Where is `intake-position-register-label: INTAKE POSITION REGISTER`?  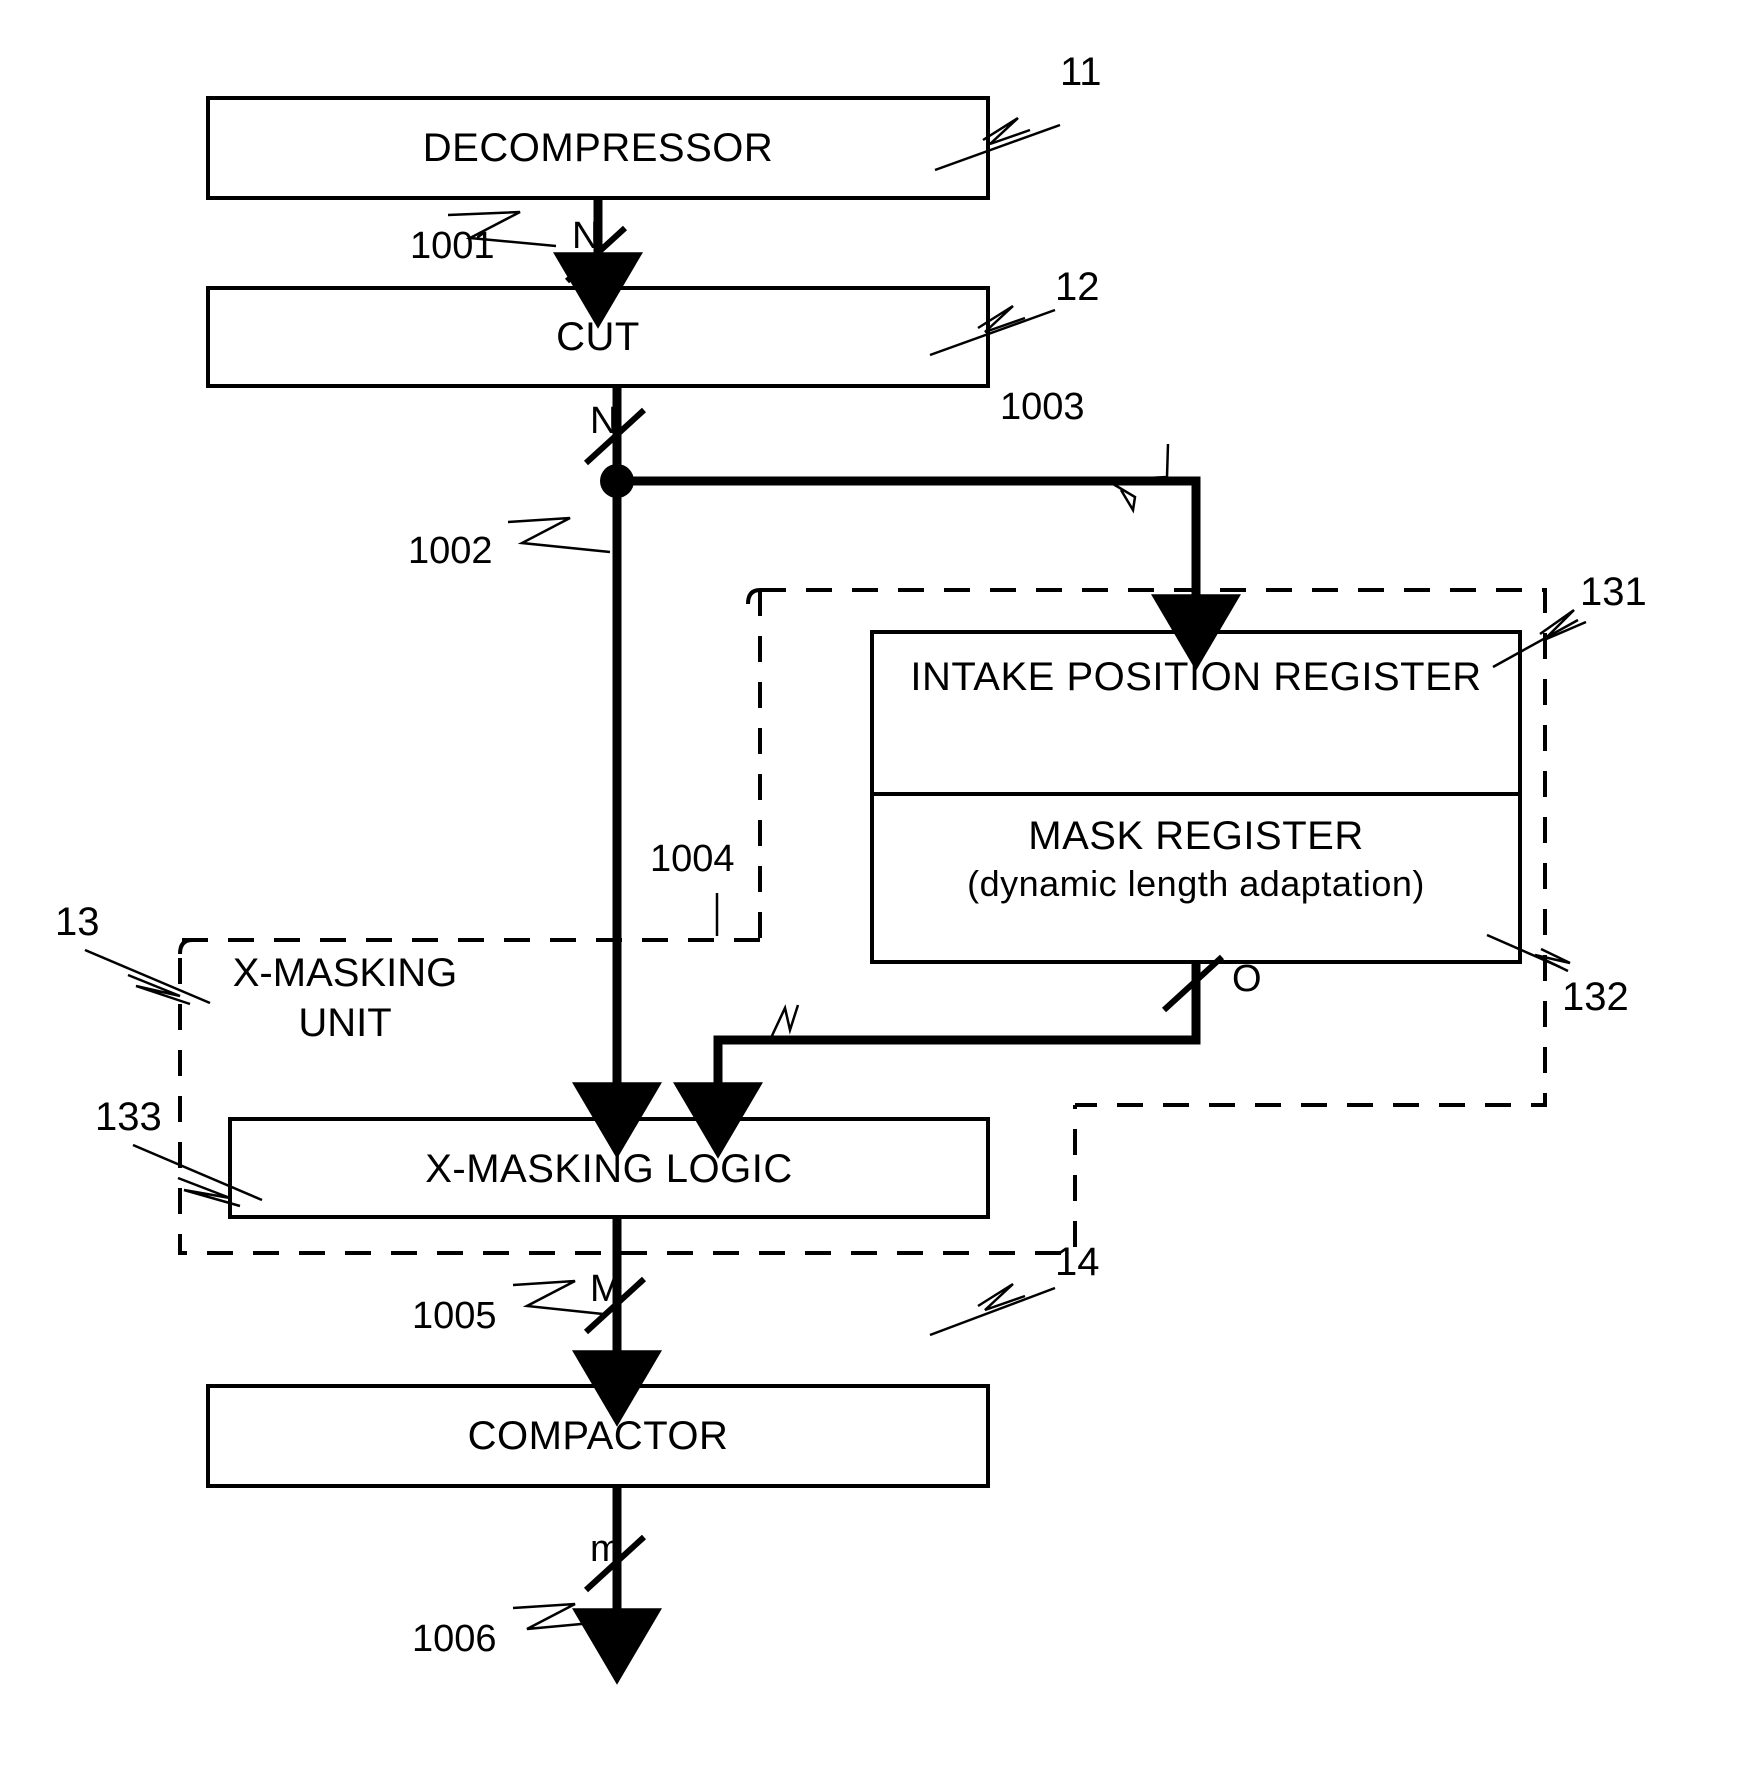 intake-position-register-label: INTAKE POSITION REGISTER is located at coordinates (1196, 677).